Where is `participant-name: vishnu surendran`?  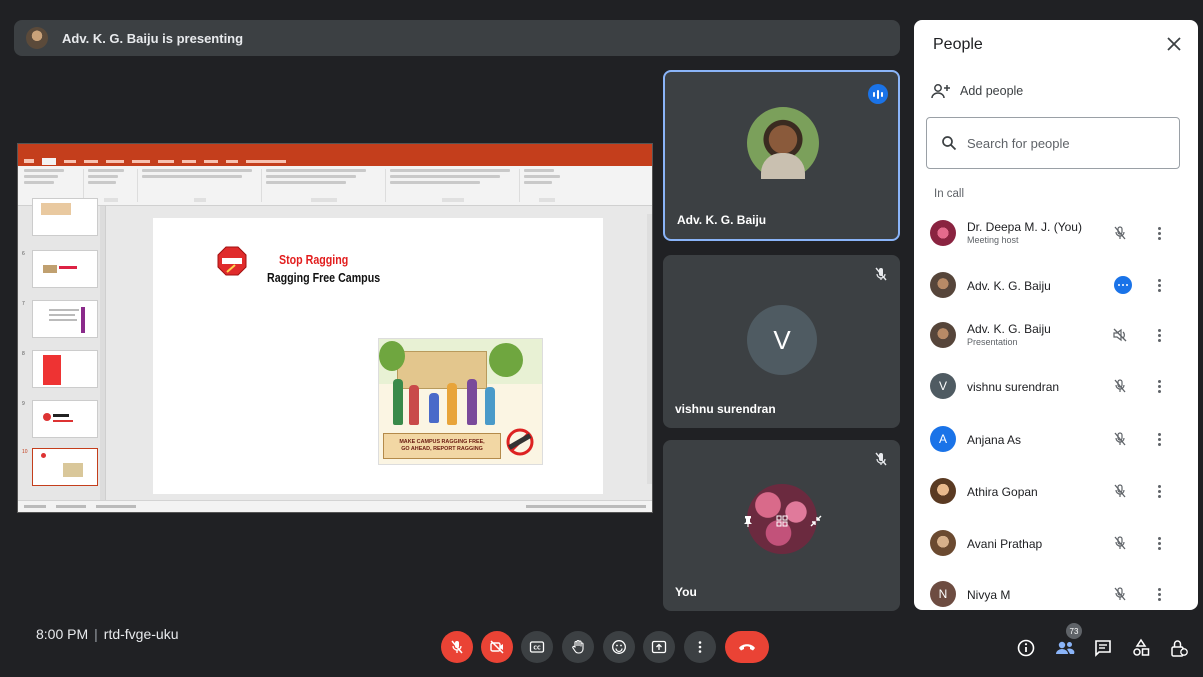 participant-name: vishnu surendran is located at coordinates (1013, 387).